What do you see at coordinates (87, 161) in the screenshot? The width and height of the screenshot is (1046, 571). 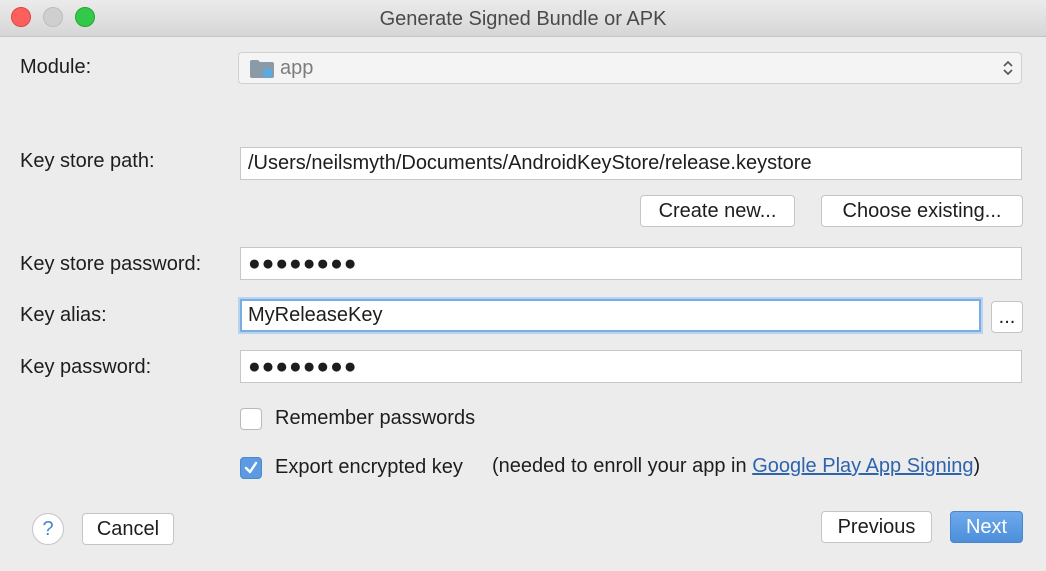 I see `key-store-path-label: Key store path:` at bounding box center [87, 161].